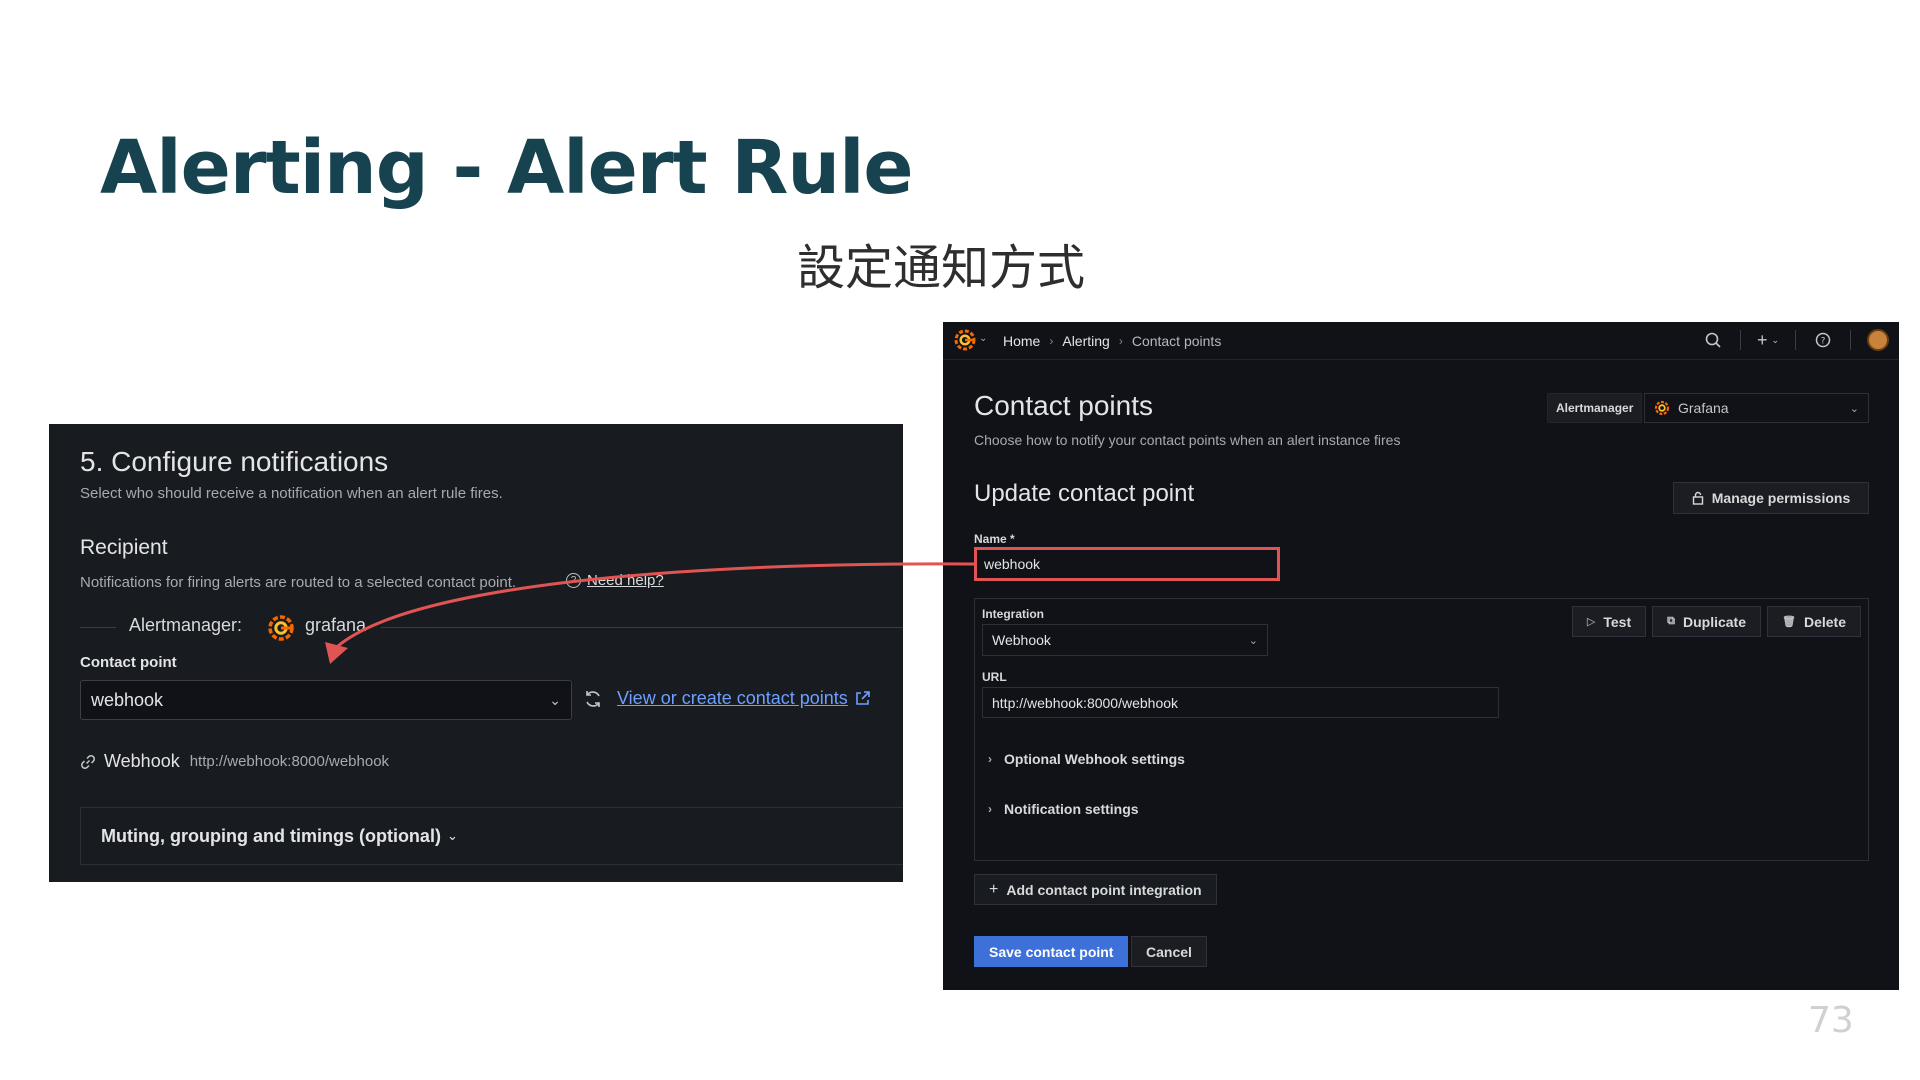 The image size is (1920, 1080). What do you see at coordinates (128, 662) in the screenshot?
I see `contact-point-label: Contact point` at bounding box center [128, 662].